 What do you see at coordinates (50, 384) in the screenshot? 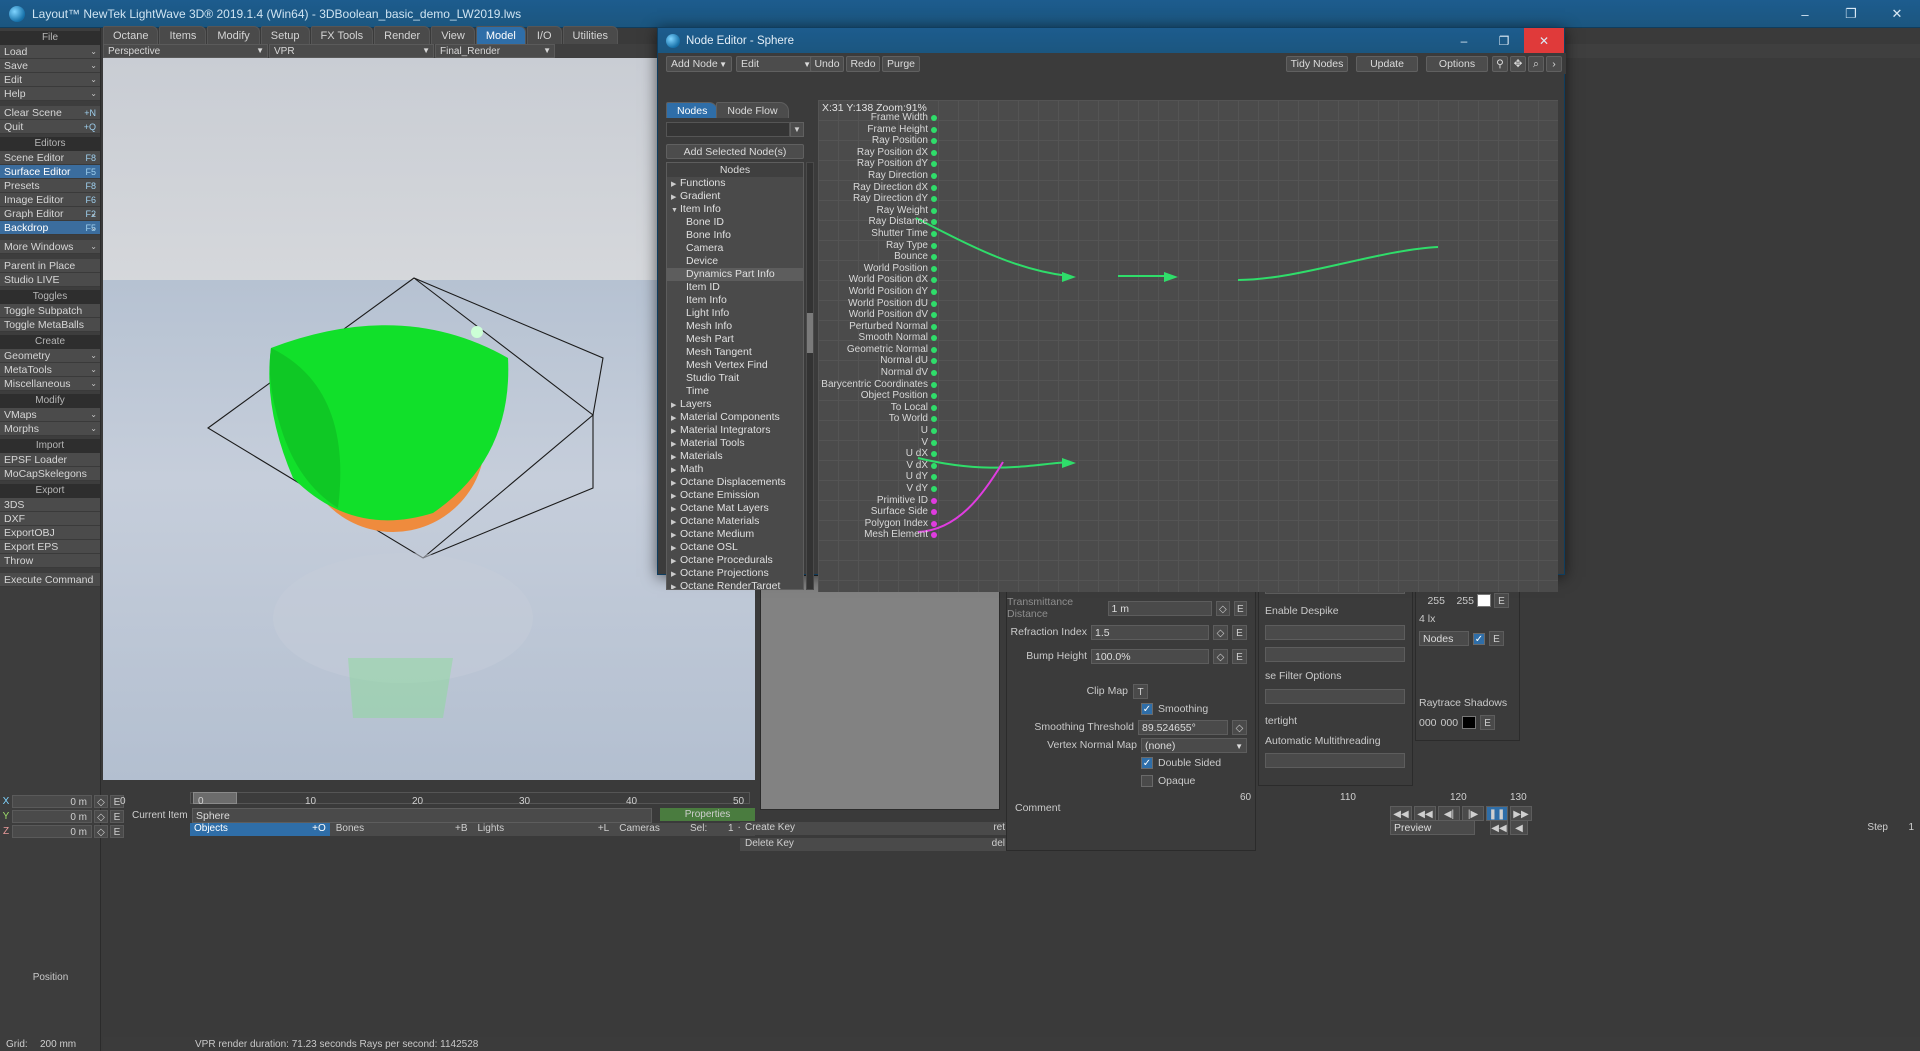
I see `sidebar-item-miscellaneous: Miscellaneous ⌄` at bounding box center [50, 384].